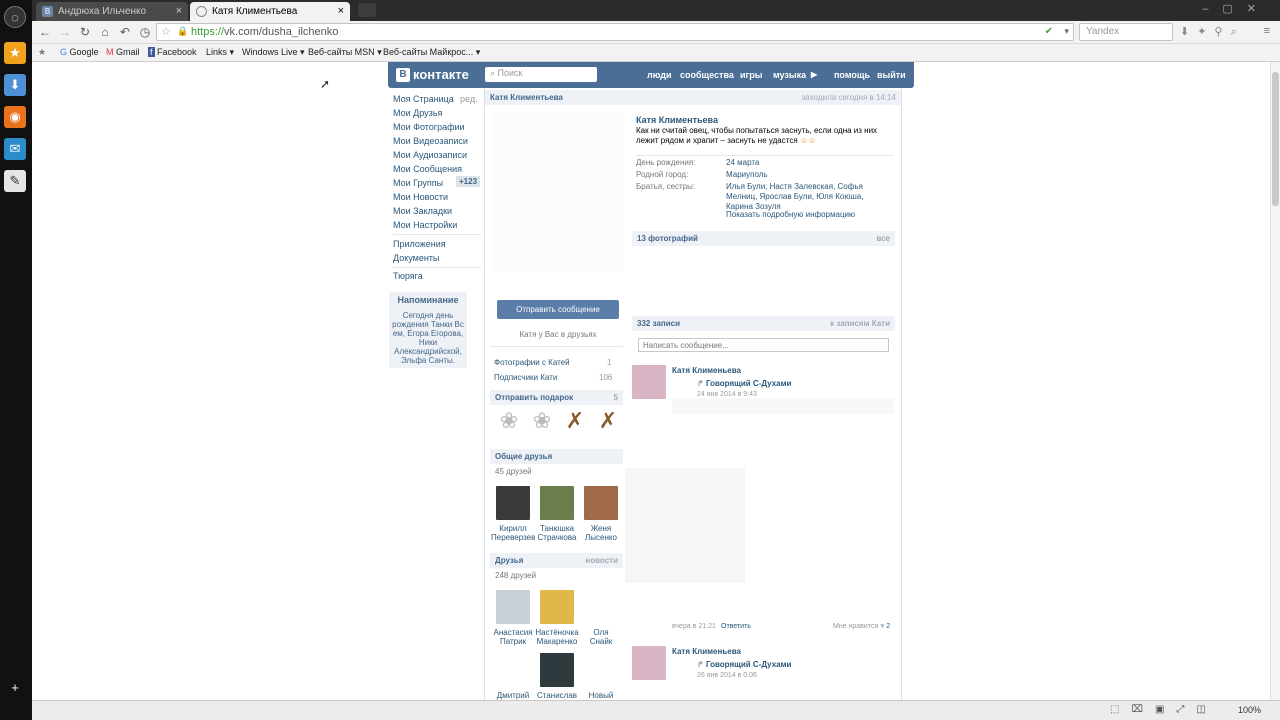 This screenshot has height=720, width=1280. I want to click on post-date: 26 янв 2014 в 0:06, so click(727, 675).